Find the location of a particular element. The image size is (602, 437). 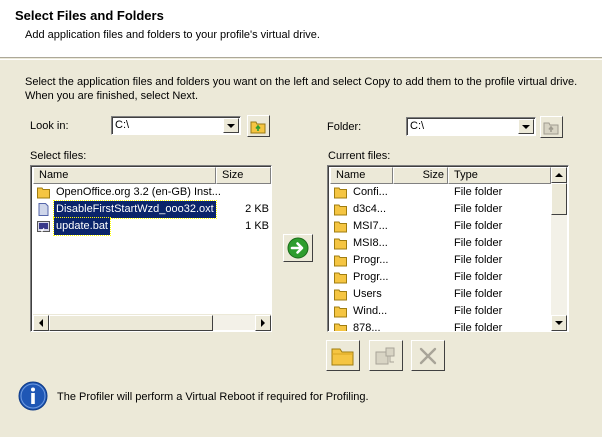

look-in-value: C:\ is located at coordinates (122, 125).